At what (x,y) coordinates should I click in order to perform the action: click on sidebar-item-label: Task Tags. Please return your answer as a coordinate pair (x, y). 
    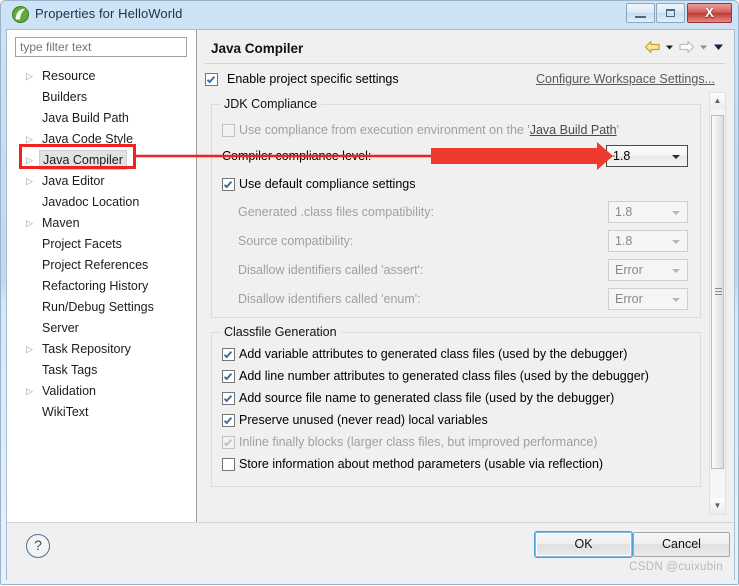
    Looking at the image, I should click on (70, 370).